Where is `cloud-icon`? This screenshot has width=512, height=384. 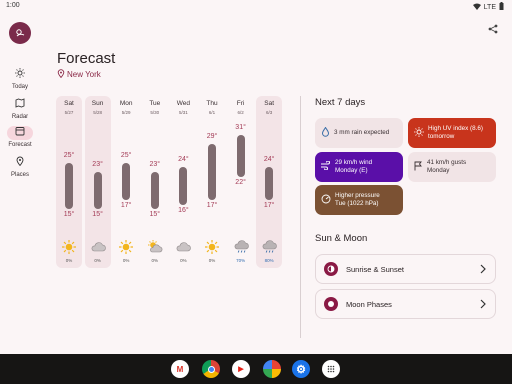
cloud-icon is located at coordinates (183, 249).